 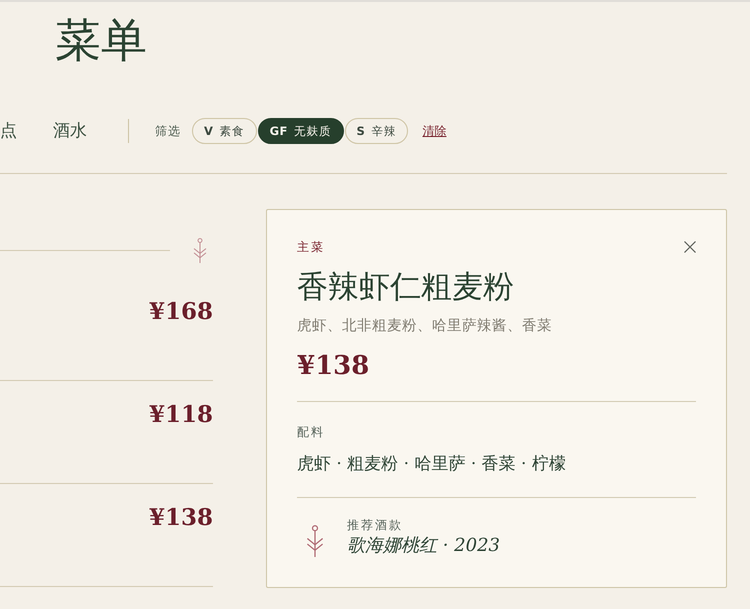 What do you see at coordinates (311, 432) in the screenshot?
I see `ingredients-label: 配料` at bounding box center [311, 432].